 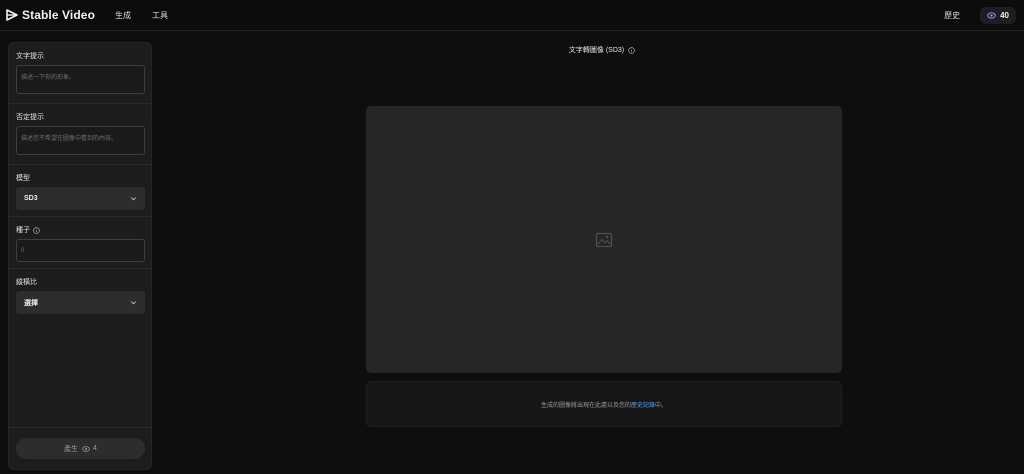 What do you see at coordinates (80, 302) in the screenshot?
I see `aspect-ratio-select: 選擇` at bounding box center [80, 302].